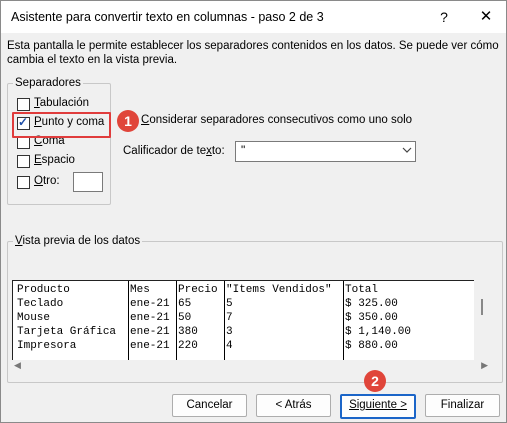  I want to click on preview-cell: $ 880.00, so click(371, 346).